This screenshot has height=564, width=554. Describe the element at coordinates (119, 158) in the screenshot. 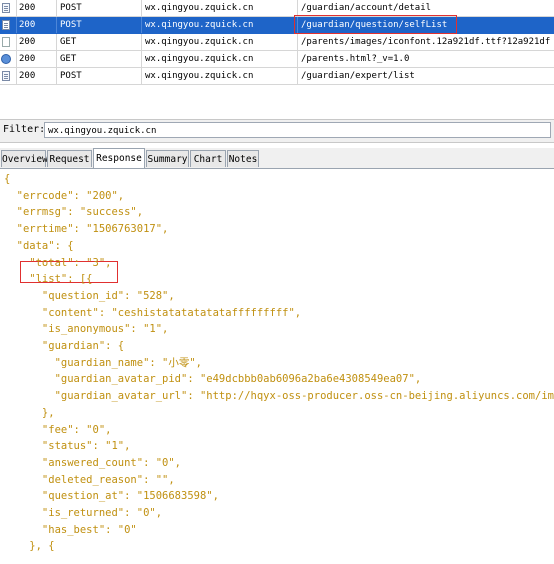

I see `tab-response: Response` at that location.